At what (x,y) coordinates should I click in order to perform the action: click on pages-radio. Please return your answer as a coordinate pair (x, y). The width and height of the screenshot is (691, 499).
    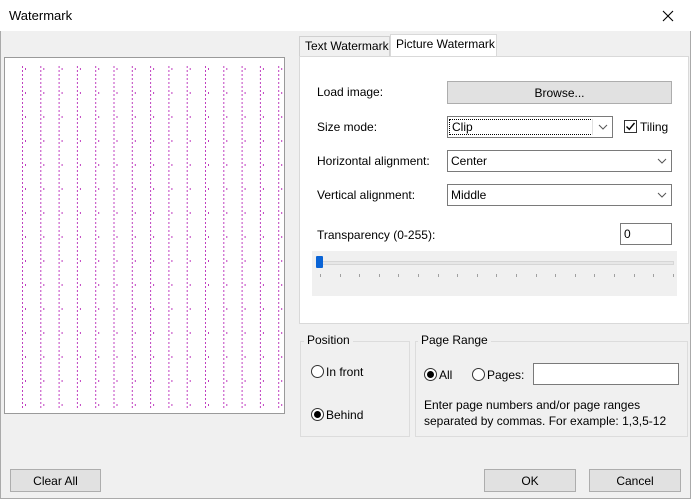
    Looking at the image, I should click on (478, 374).